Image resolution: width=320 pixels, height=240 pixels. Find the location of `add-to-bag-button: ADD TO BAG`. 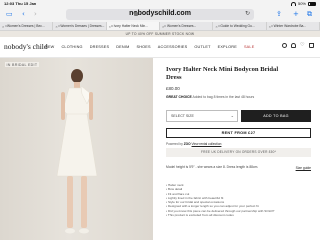

add-to-bag-button: ADD TO BAG is located at coordinates (276, 116).